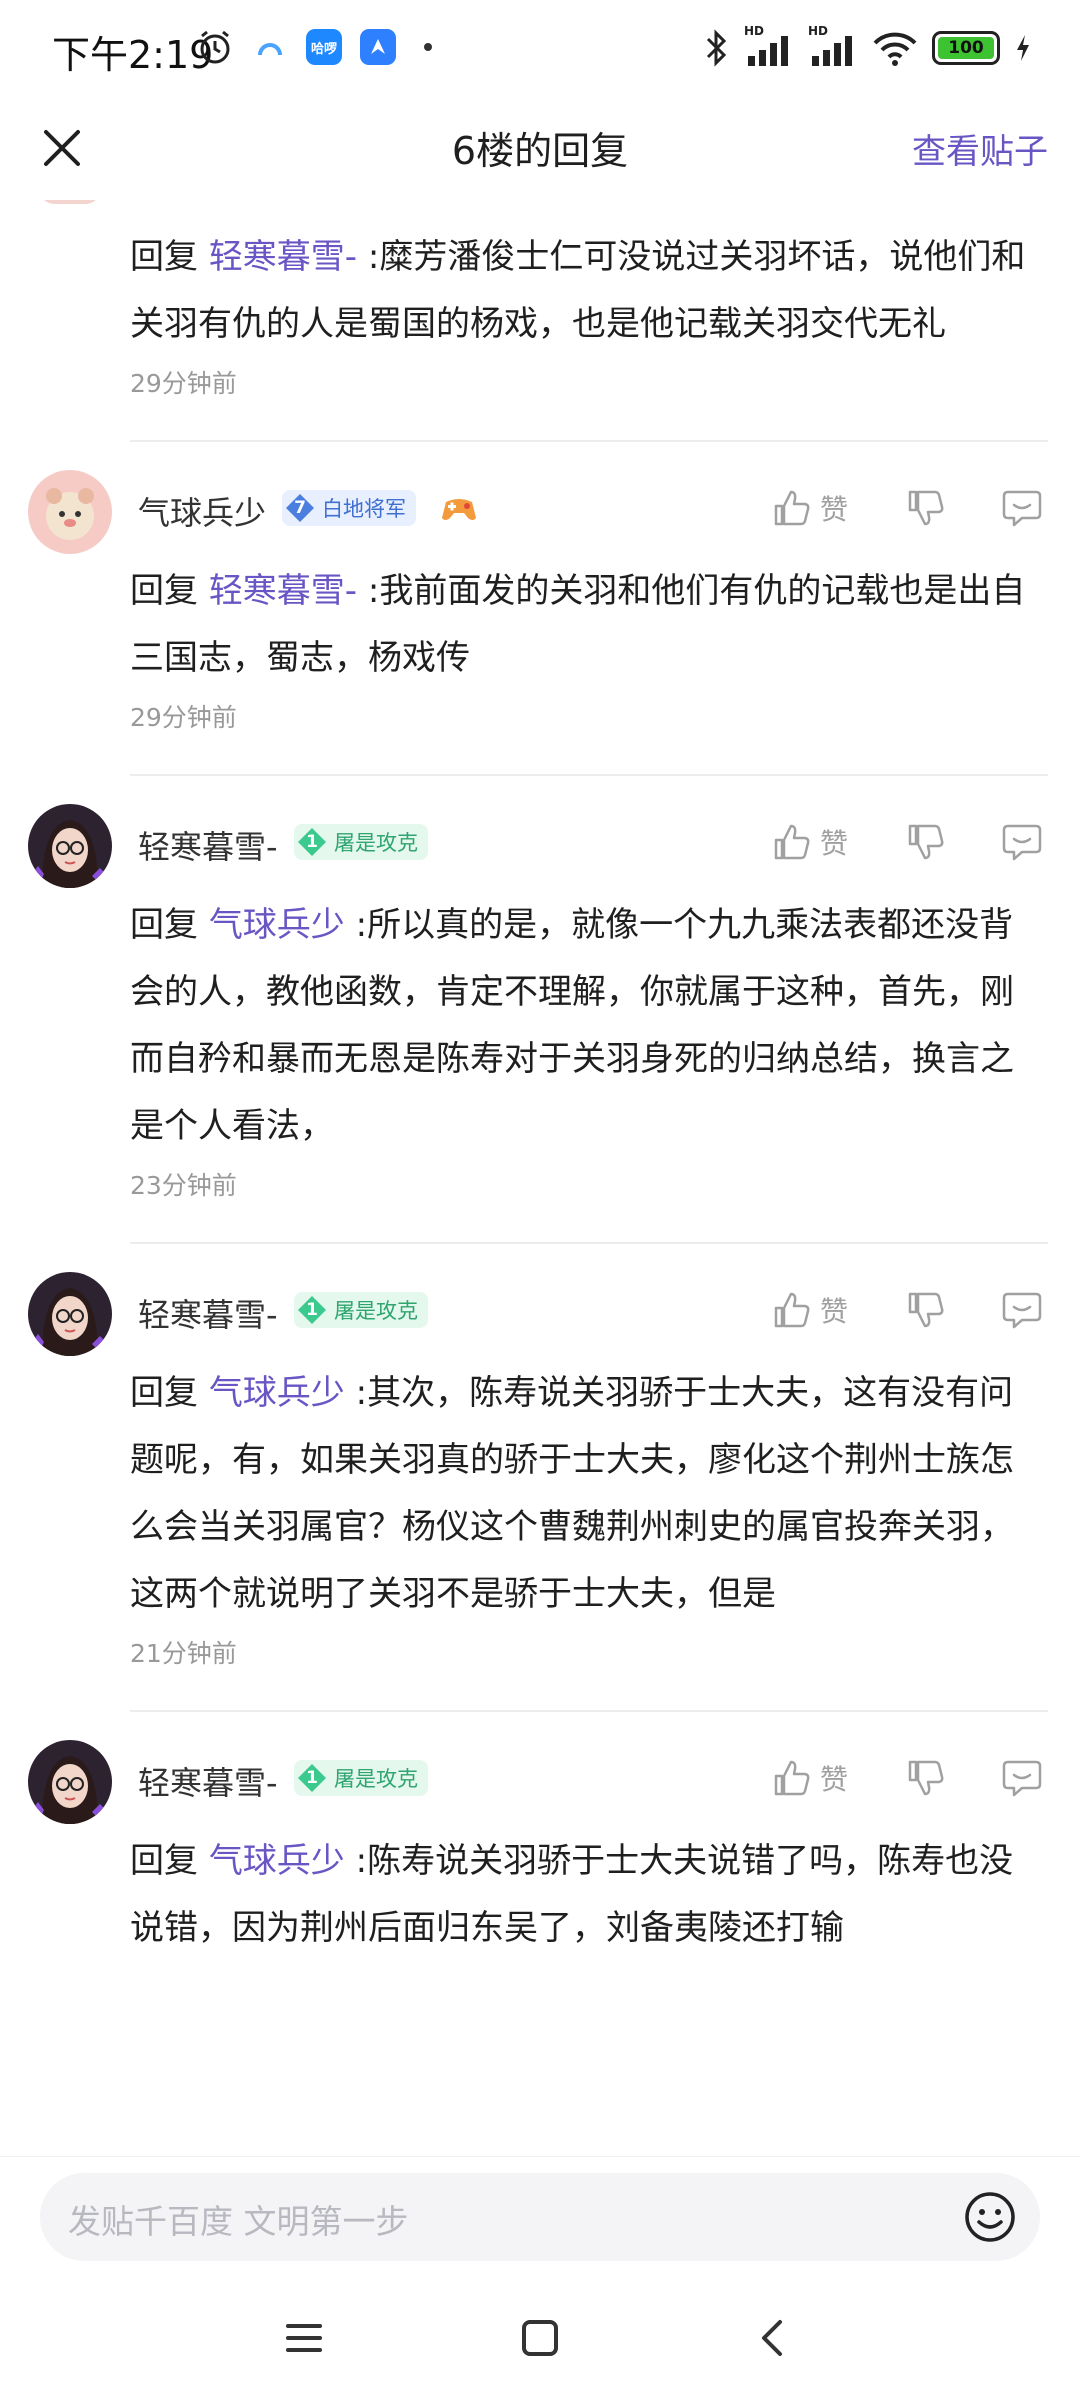  I want to click on view-post-link: 查看贴子, so click(980, 148).